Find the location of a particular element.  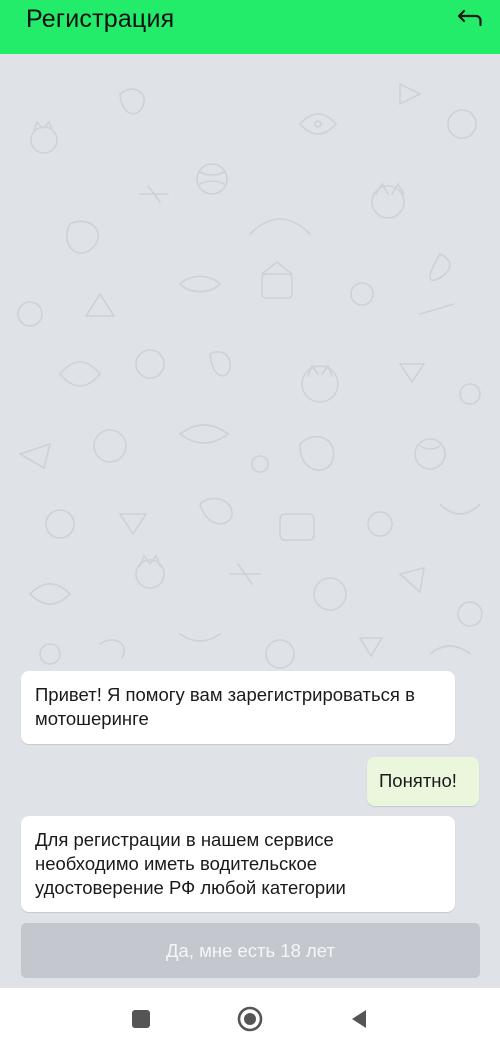

quick-reply-button: Да, мне есть 18 лет is located at coordinates (250, 950).